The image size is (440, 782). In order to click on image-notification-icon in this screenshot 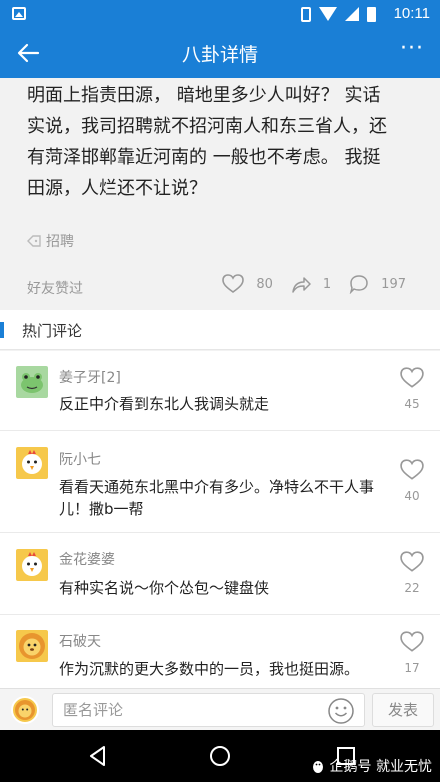, I will do `click(19, 13)`.